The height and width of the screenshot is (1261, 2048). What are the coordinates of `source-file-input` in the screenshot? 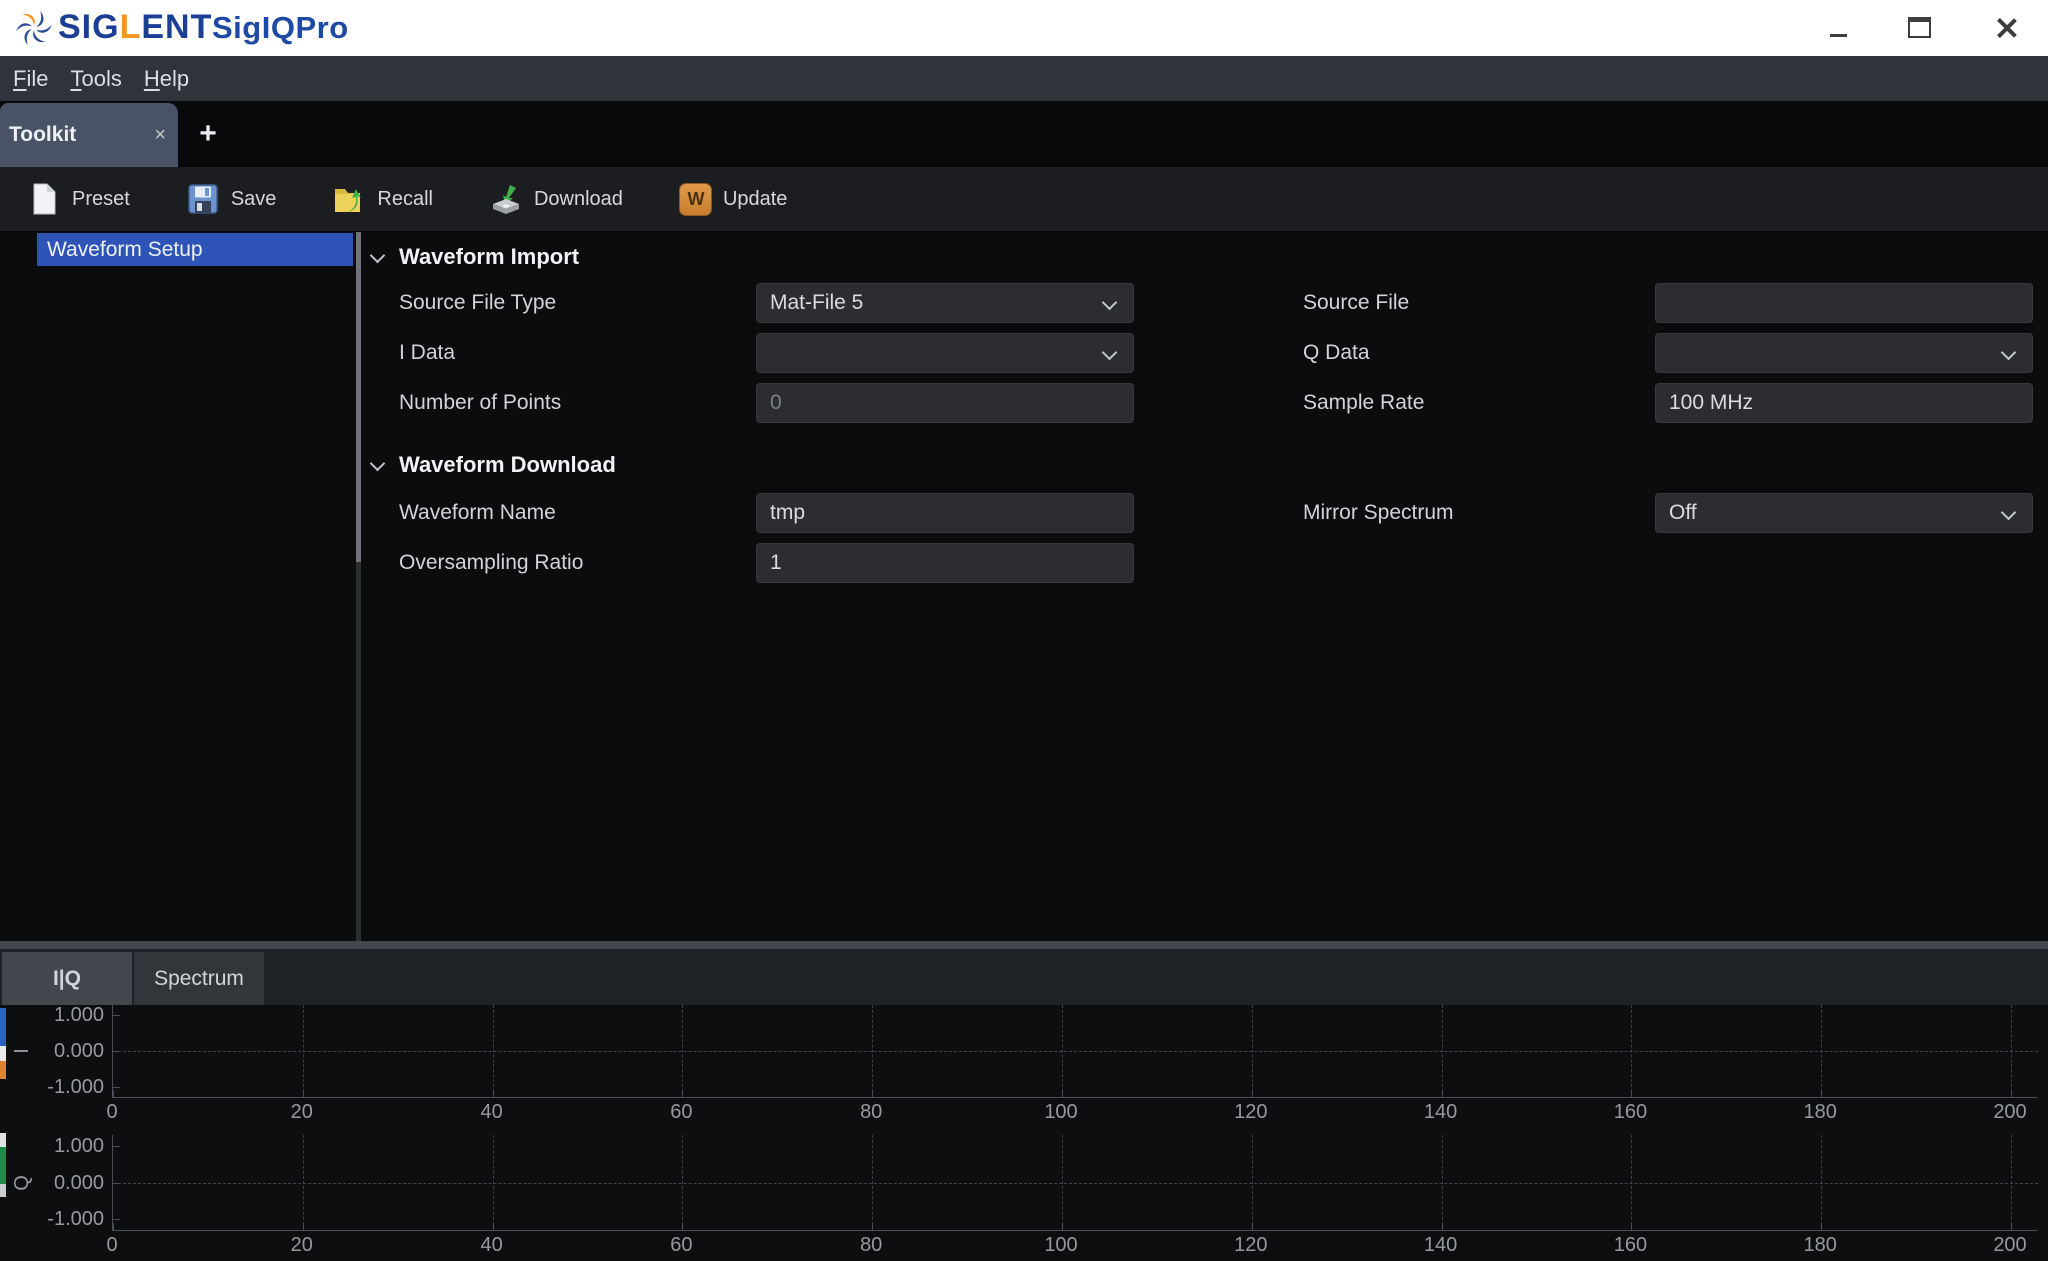 It's located at (1844, 303).